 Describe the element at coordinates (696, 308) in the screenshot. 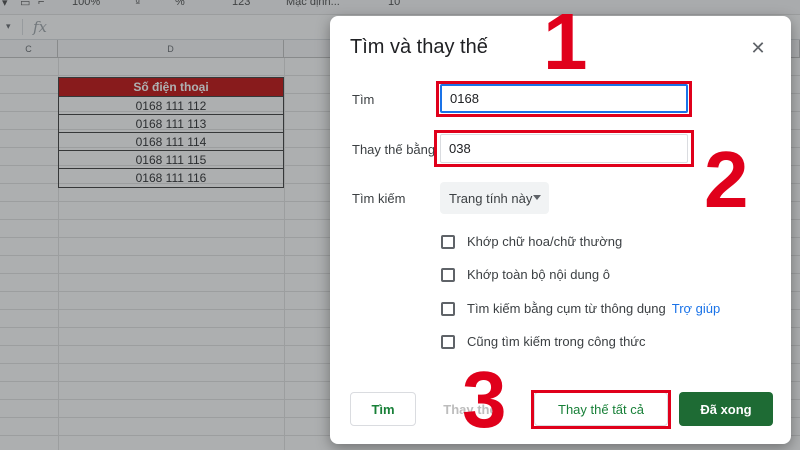

I see `help-link: Trợ giúp` at that location.